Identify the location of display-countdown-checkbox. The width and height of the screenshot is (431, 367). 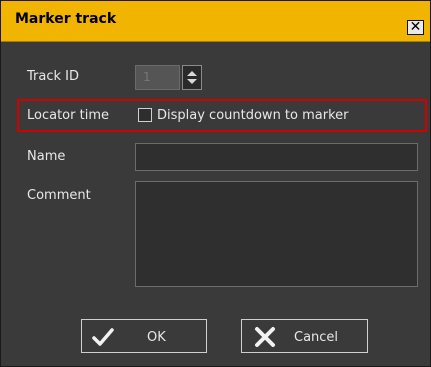
(145, 115).